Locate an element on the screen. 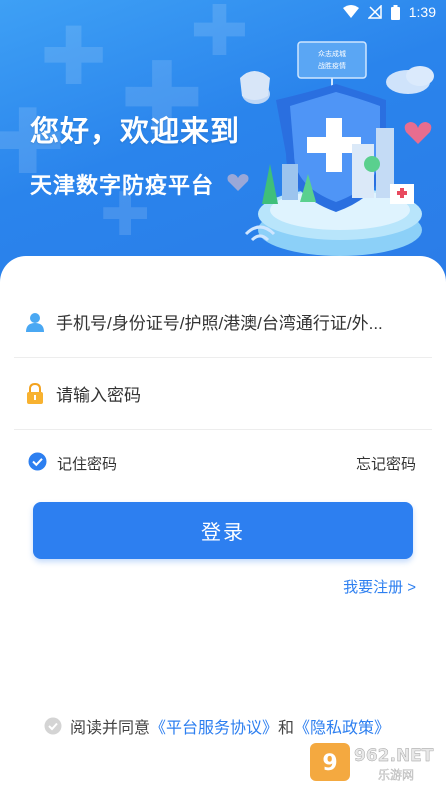 The height and width of the screenshot is (793, 446). remember-password-toggle: 记住密码 is located at coordinates (72, 463).